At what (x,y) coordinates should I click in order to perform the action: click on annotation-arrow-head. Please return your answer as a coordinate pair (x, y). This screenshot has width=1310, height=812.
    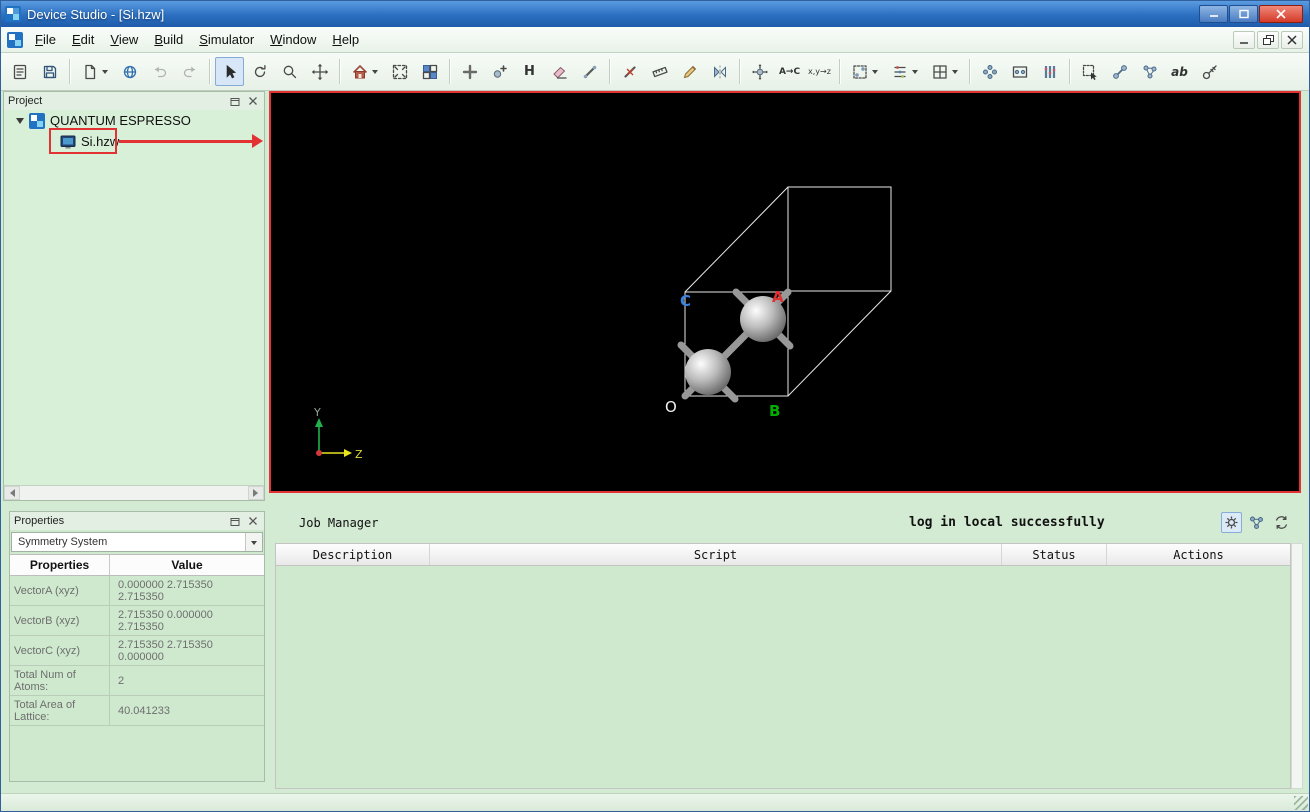
    Looking at the image, I should click on (257, 141).